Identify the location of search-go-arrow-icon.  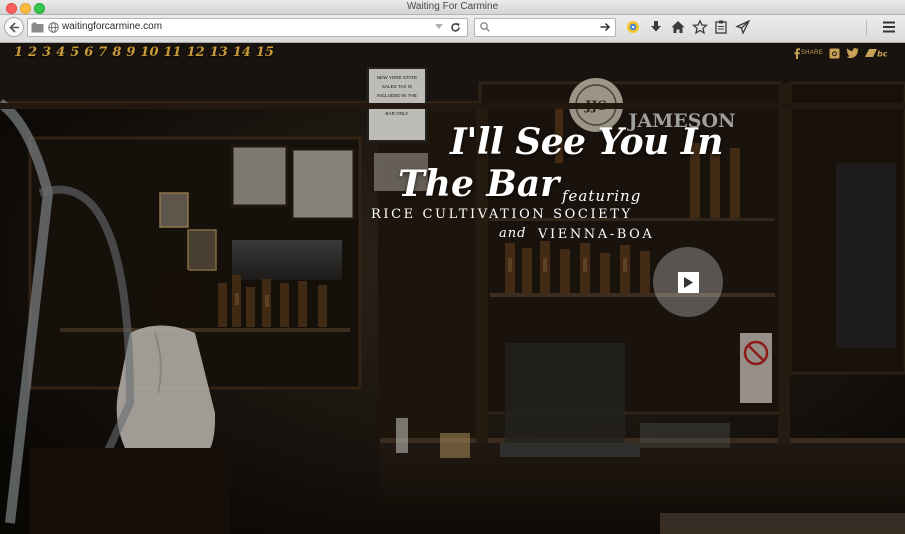
(605, 27).